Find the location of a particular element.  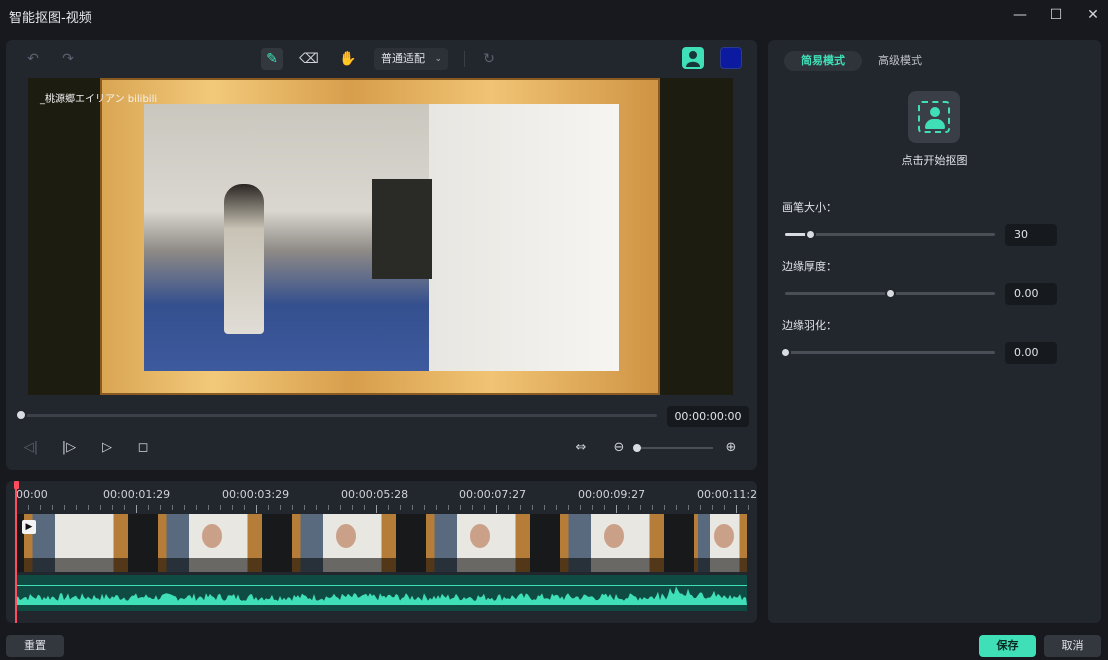

ruler-label: 00:00:01:29 is located at coordinates (137, 494).